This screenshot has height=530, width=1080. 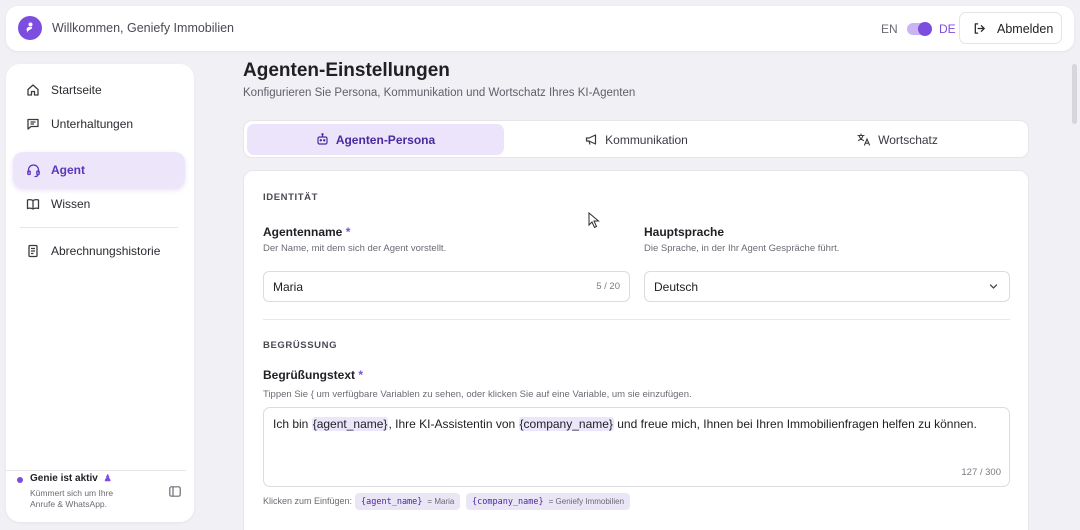 What do you see at coordinates (76, 90) in the screenshot?
I see `sidebar-item-label: Startseite` at bounding box center [76, 90].